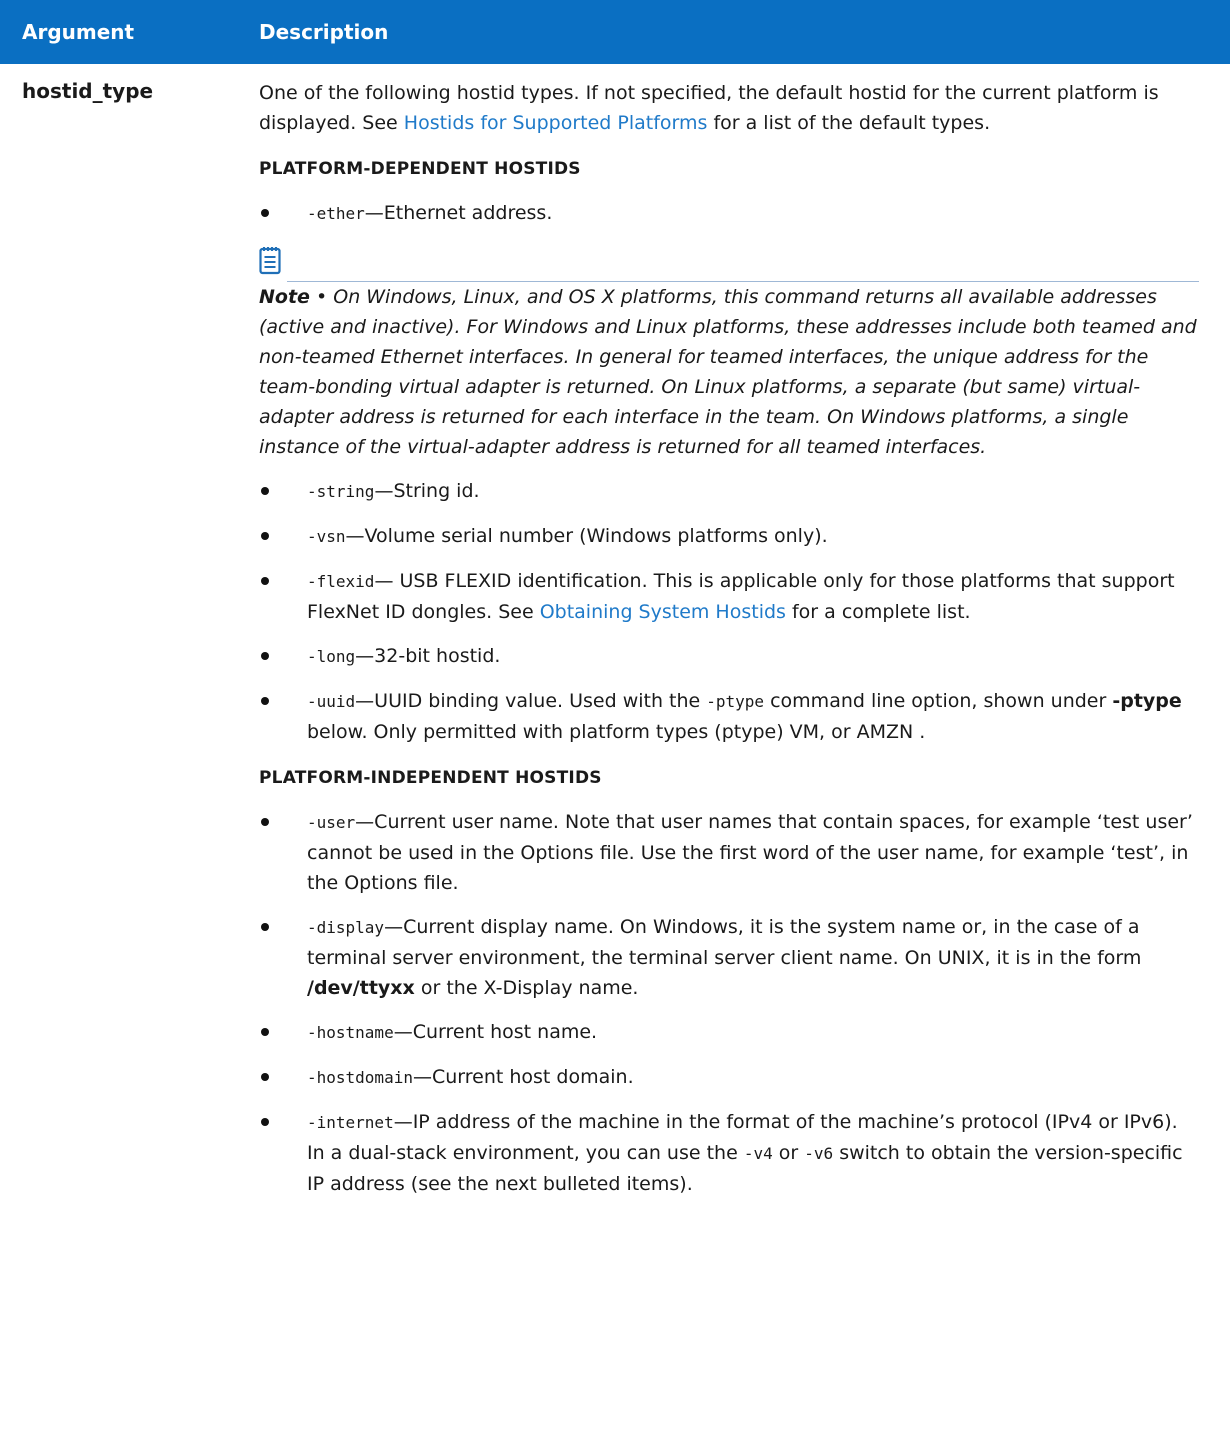 This screenshot has width=1230, height=1450. I want to click on item-text-post: or the X-Display name., so click(526, 988).